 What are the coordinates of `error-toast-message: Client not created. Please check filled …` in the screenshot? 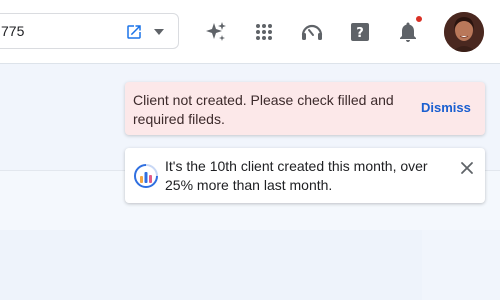 It's located at (263, 109).